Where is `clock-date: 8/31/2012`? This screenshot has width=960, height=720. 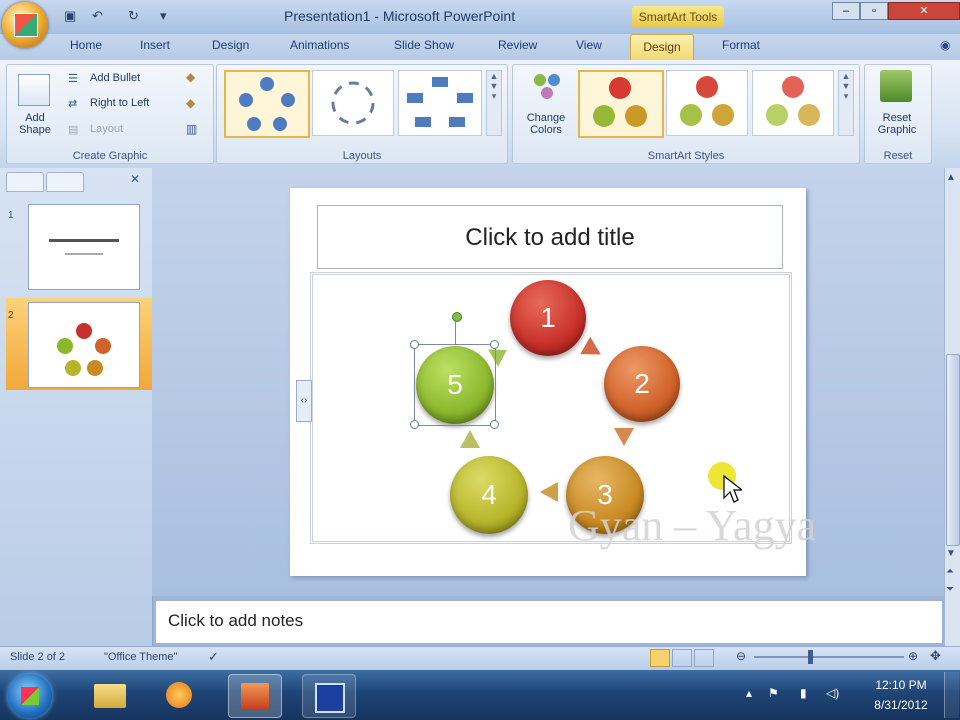 clock-date: 8/31/2012 is located at coordinates (901, 705).